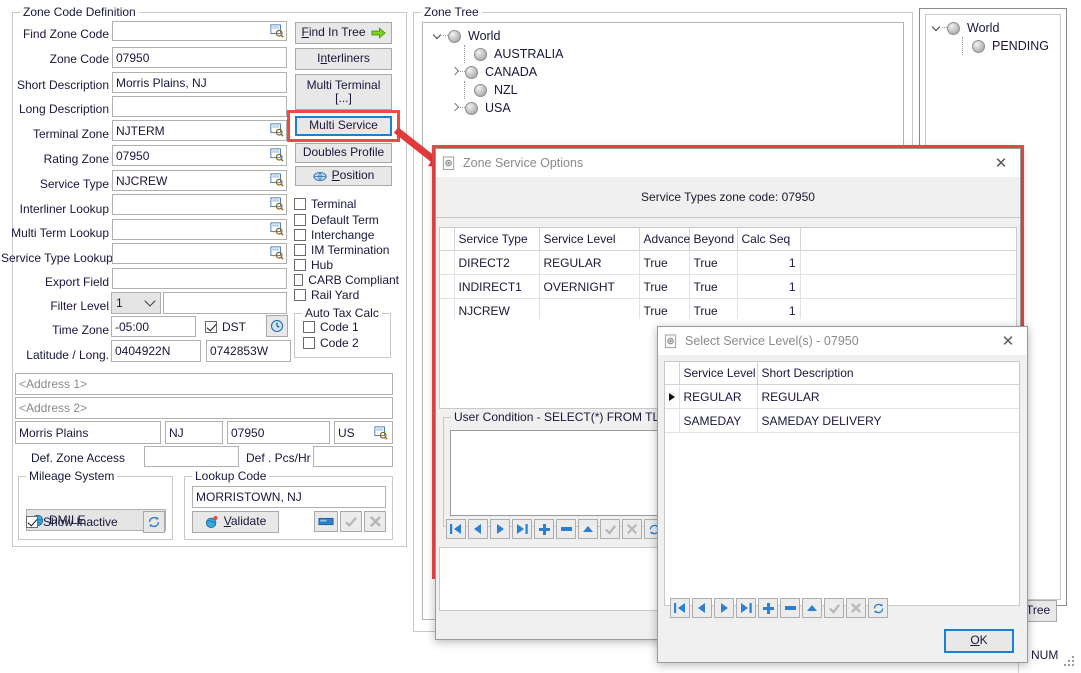 The image size is (1081, 673). I want to click on time-zone-clock-button, so click(277, 326).